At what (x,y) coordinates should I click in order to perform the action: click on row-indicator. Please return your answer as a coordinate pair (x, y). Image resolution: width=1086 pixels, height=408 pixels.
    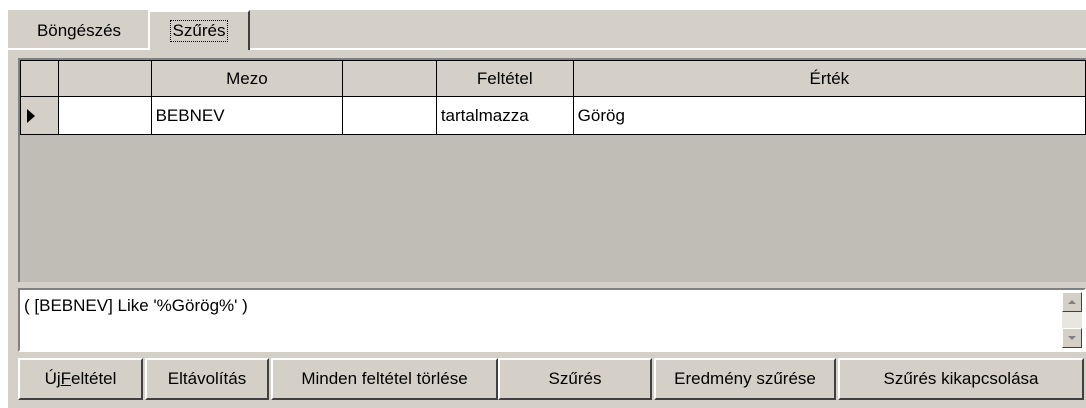
    Looking at the image, I should click on (39, 115).